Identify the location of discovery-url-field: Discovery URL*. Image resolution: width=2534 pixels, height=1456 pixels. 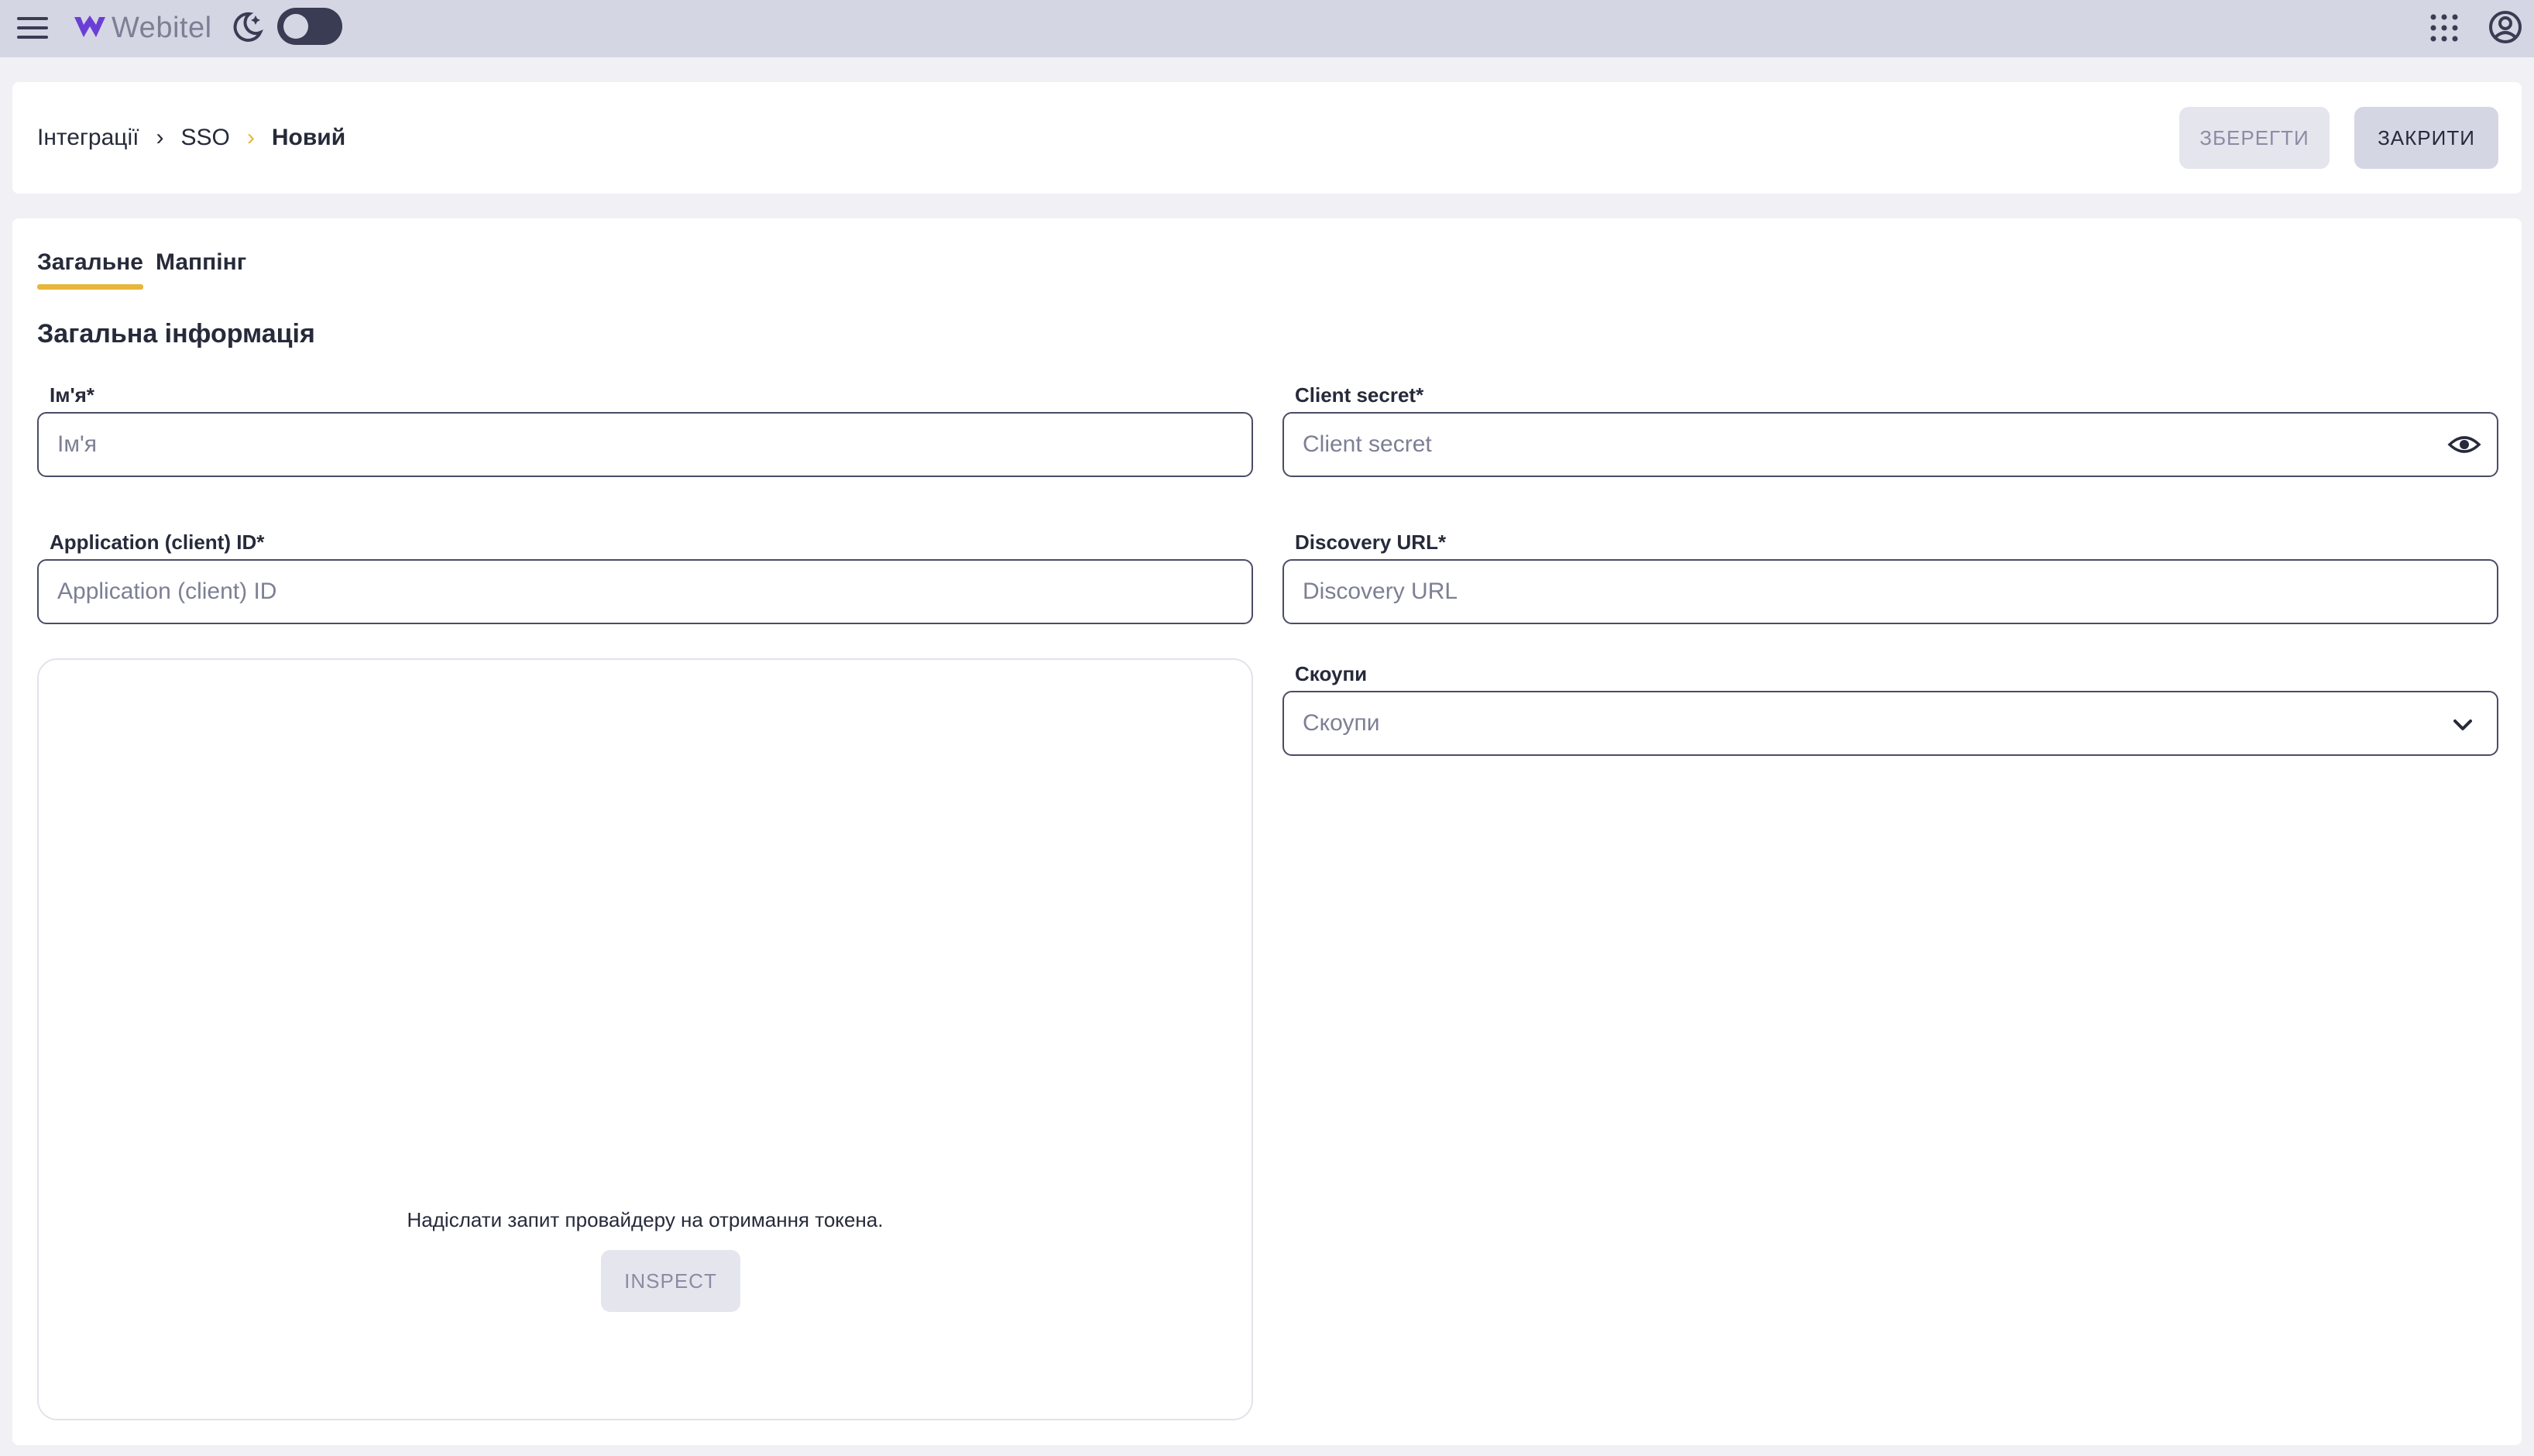
(1890, 577).